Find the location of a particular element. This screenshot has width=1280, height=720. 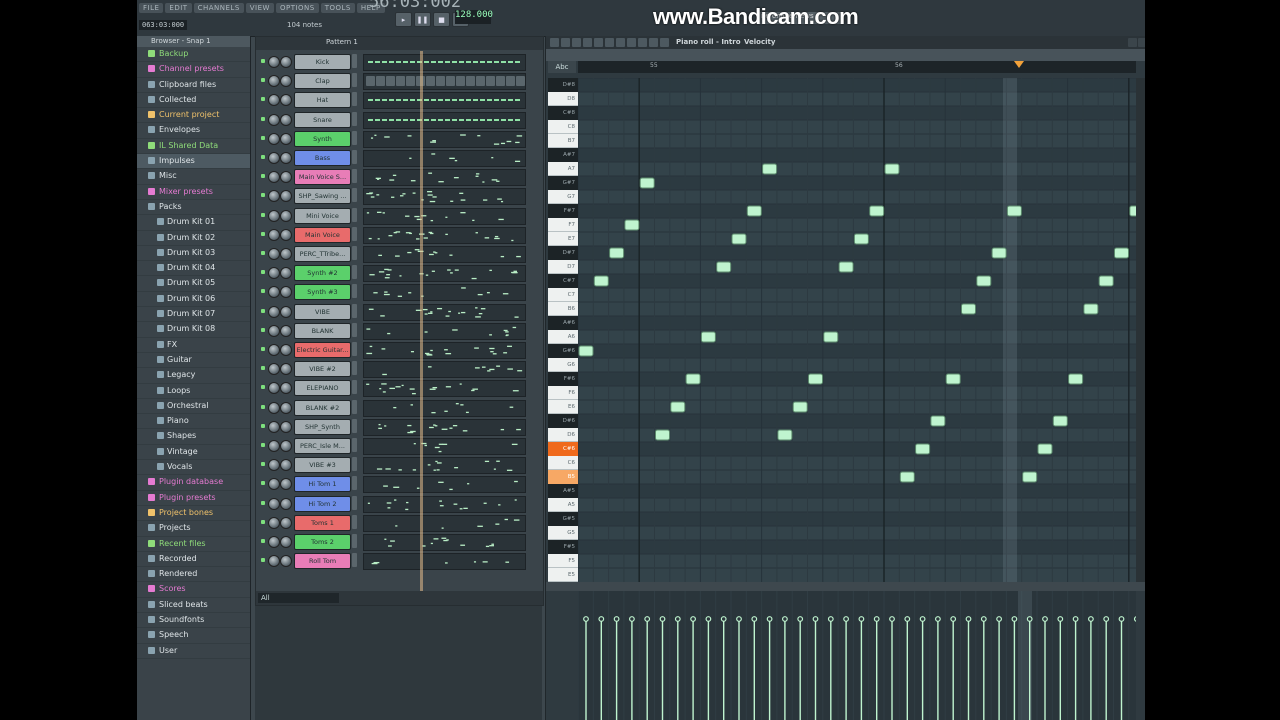

vertical-scrollbar is located at coordinates (1140, 330).